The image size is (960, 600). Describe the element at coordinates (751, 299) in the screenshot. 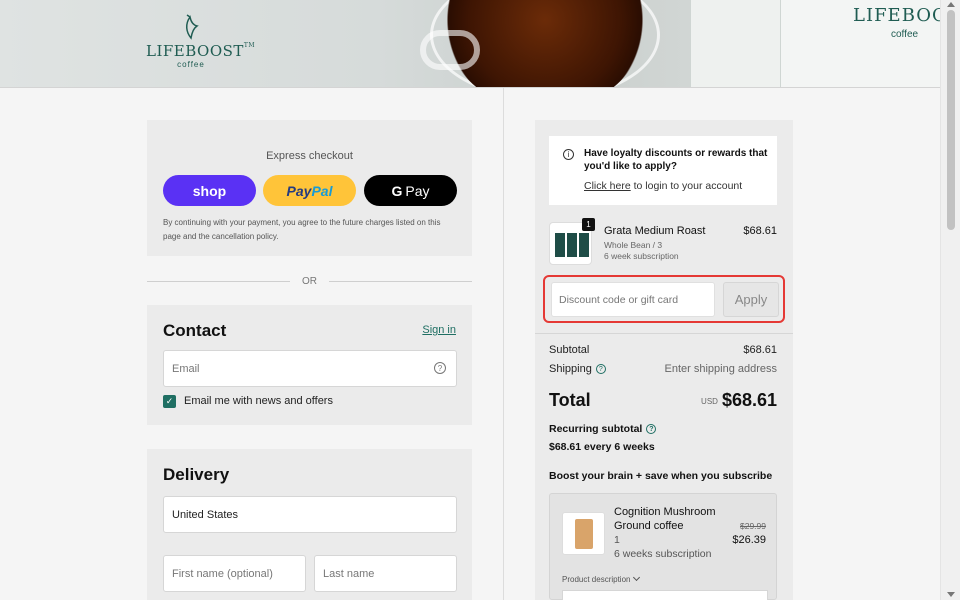

I see `apply-discount-button: Apply` at that location.